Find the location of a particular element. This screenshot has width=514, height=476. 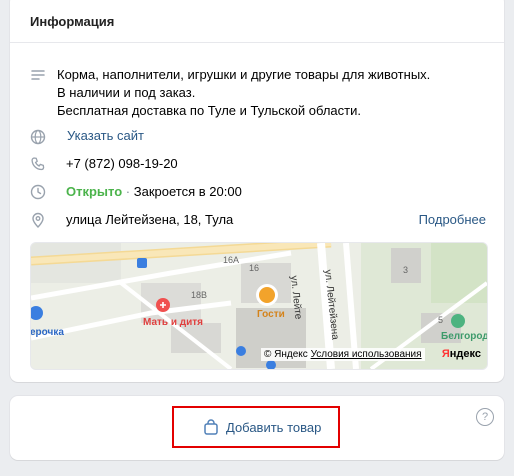

closing-time: Закроется в 20:00 is located at coordinates (187, 191).